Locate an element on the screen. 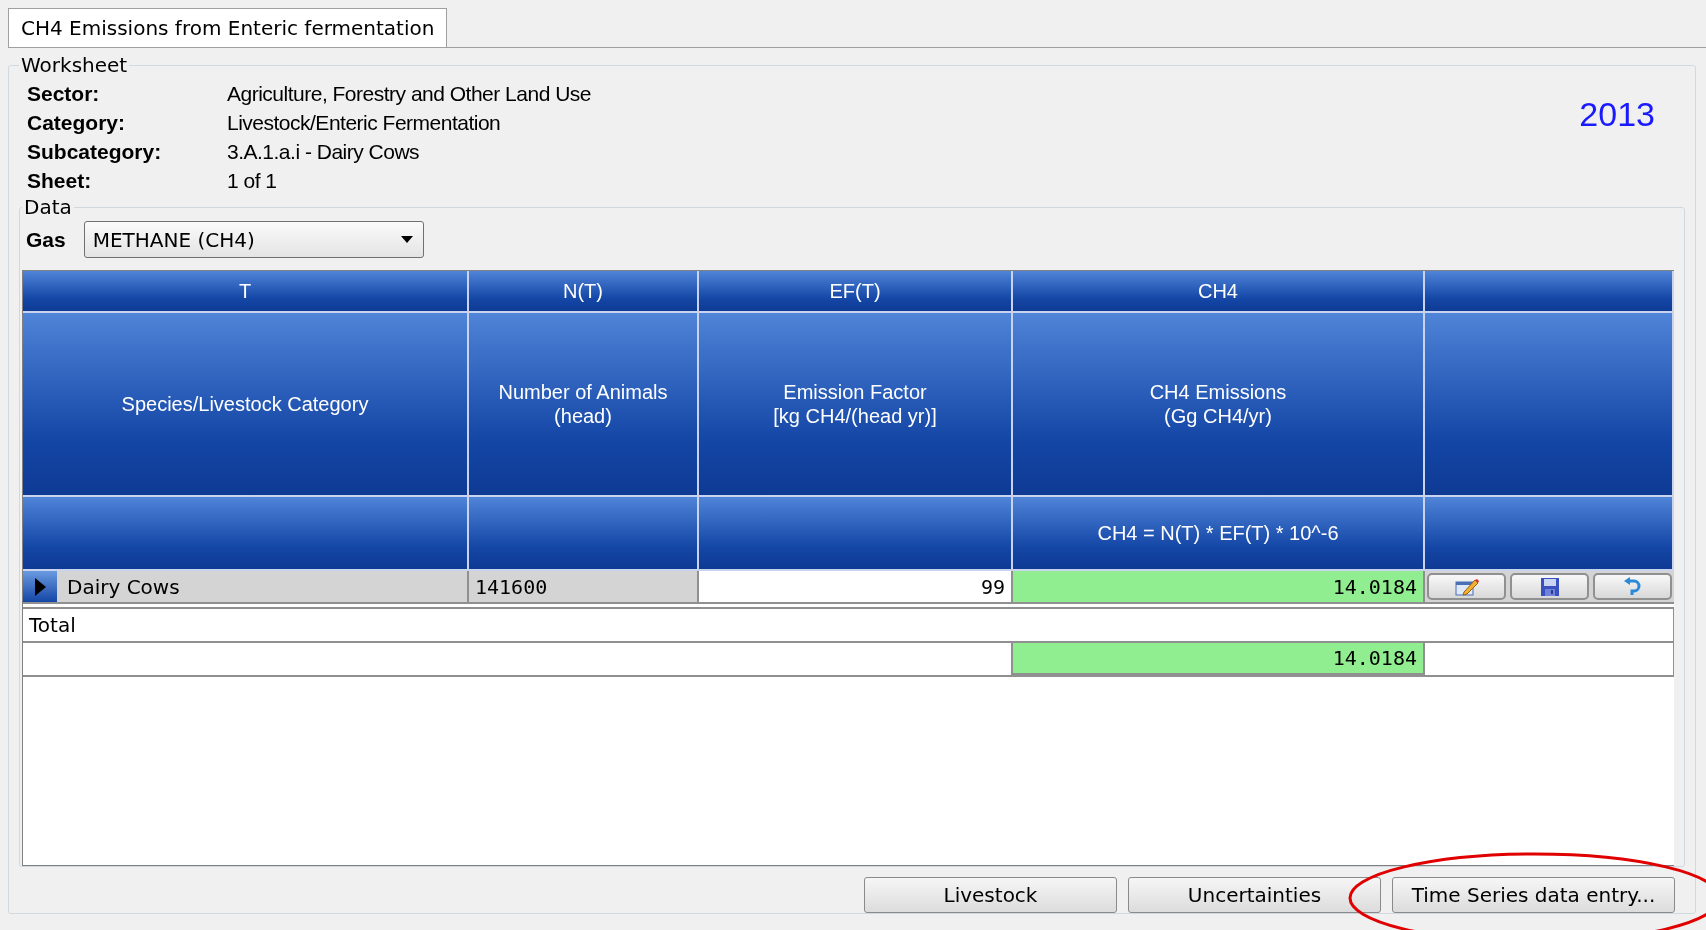 The image size is (1706, 930). field-value: Agriculture, Forestry and Other Land Use is located at coordinates (409, 94).